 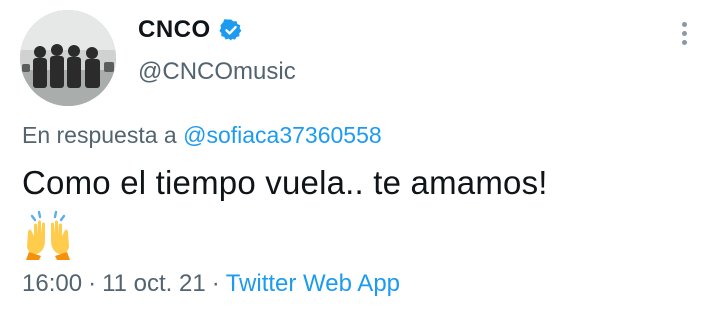 I want to click on raising-hands-emoji, so click(x=48, y=234).